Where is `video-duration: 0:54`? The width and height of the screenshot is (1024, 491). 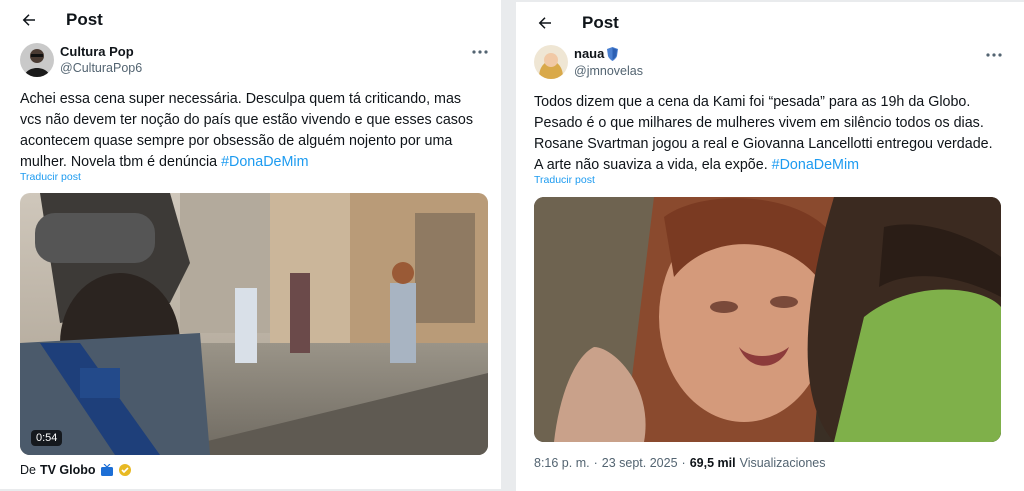
video-duration: 0:54 is located at coordinates (47, 438).